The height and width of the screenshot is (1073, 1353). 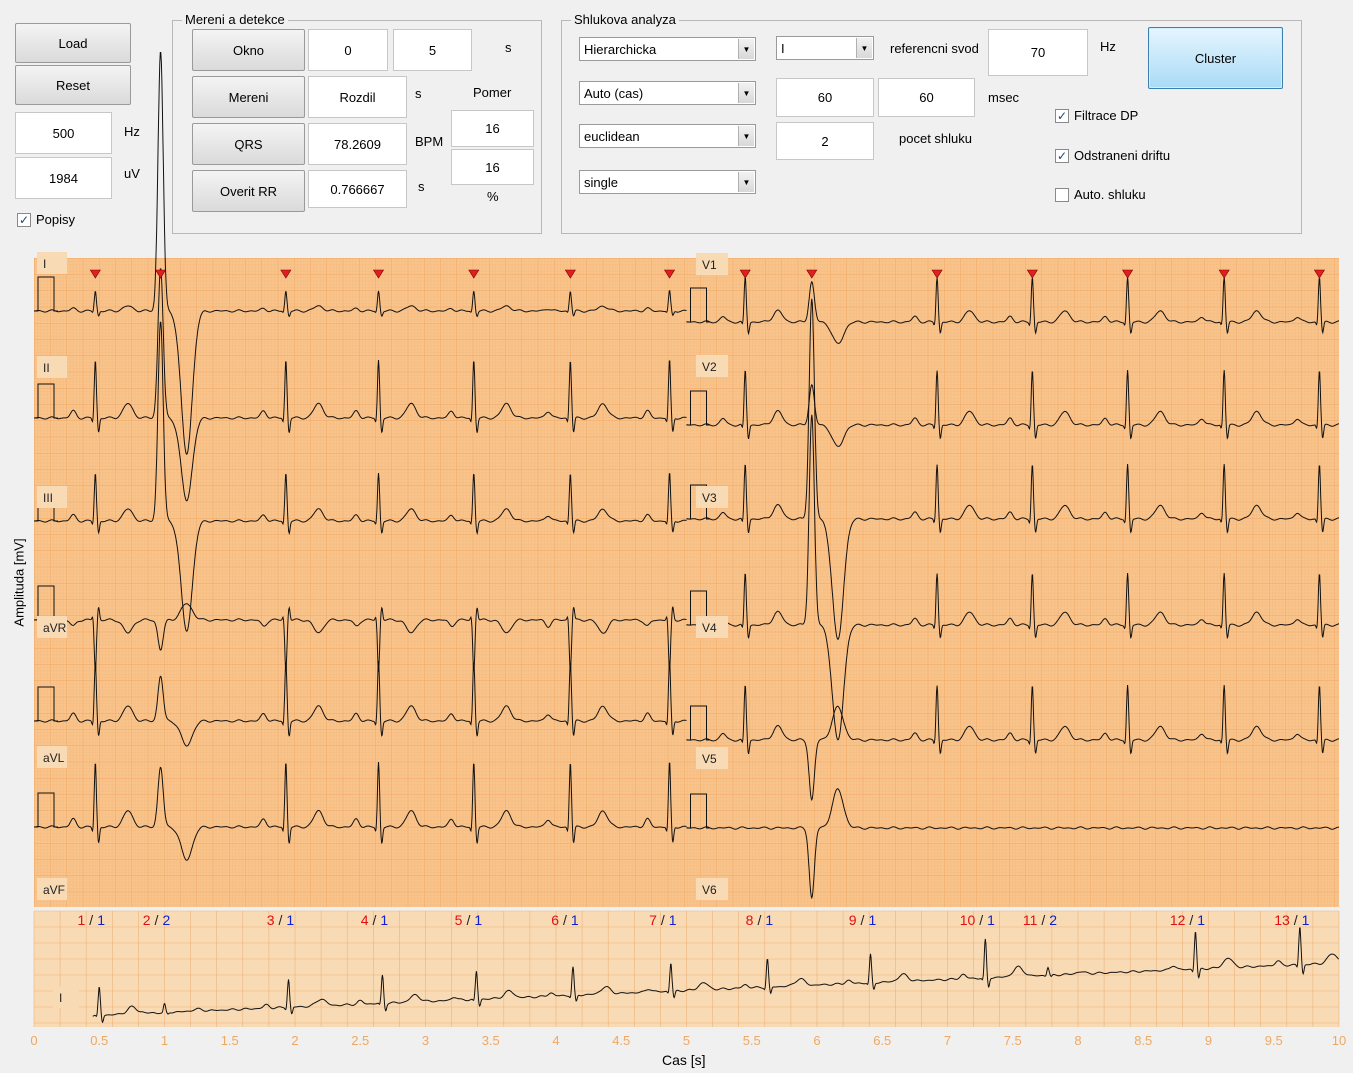 I want to click on x-axis-label: Cas [s], so click(x=684, y=1060).